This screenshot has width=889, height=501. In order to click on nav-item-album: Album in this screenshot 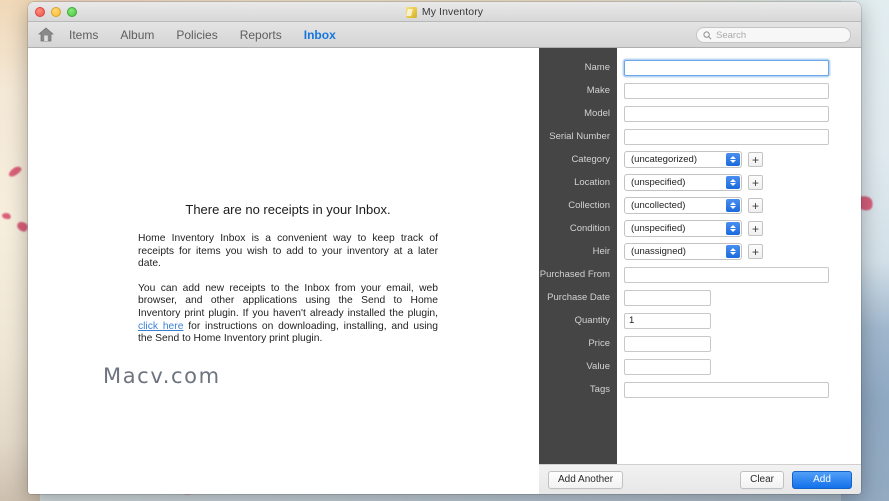, I will do `click(137, 35)`.